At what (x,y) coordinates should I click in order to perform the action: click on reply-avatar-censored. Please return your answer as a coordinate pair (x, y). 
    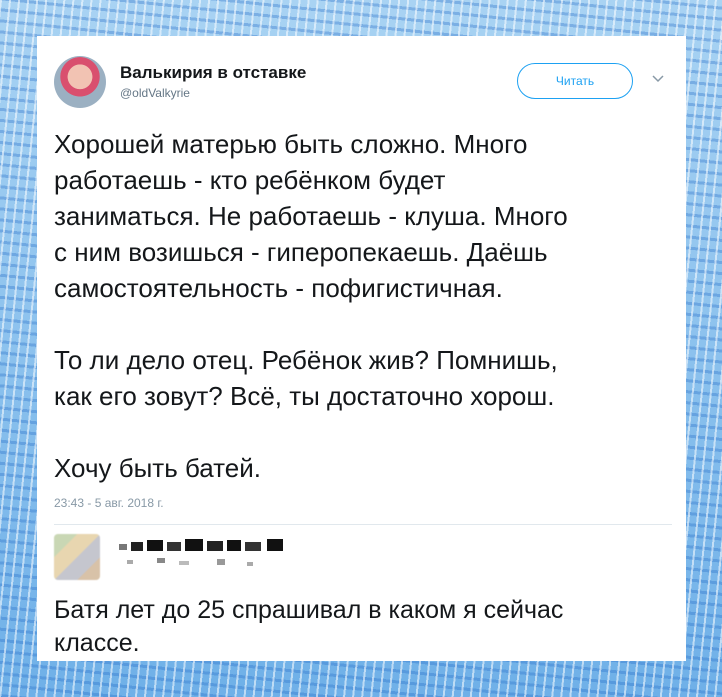
    Looking at the image, I should click on (77, 557).